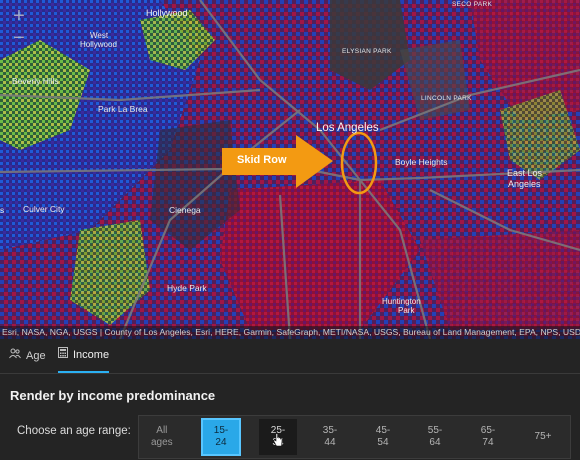 The image size is (580, 460). I want to click on place-label-east-la: East Los, so click(525, 173).